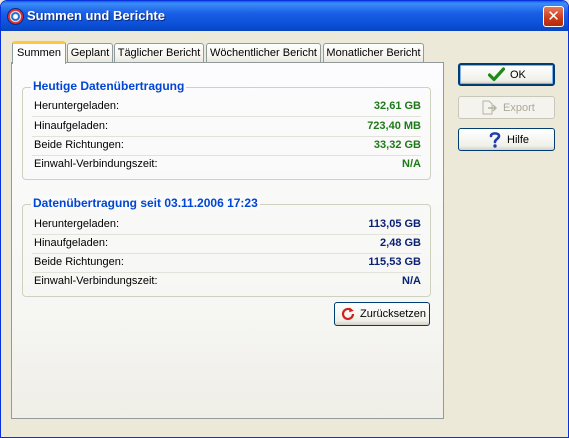  I want to click on today-download-value: 32,61 GB, so click(397, 106).